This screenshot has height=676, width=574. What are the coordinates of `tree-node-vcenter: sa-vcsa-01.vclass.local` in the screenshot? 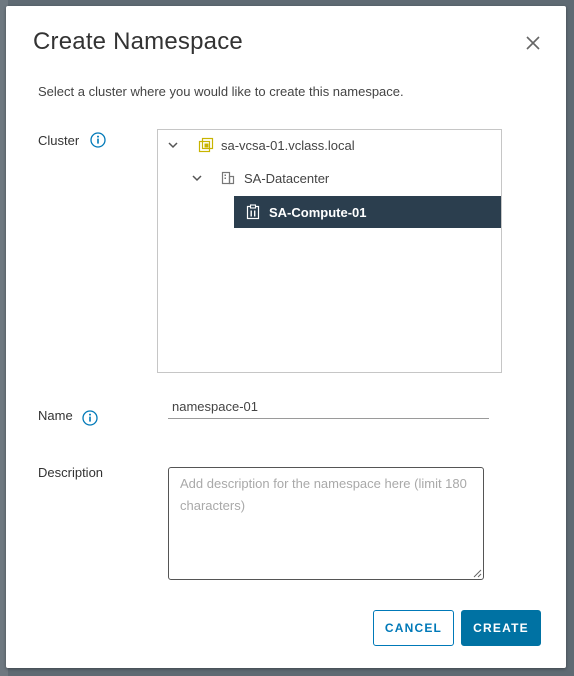 It's located at (260, 145).